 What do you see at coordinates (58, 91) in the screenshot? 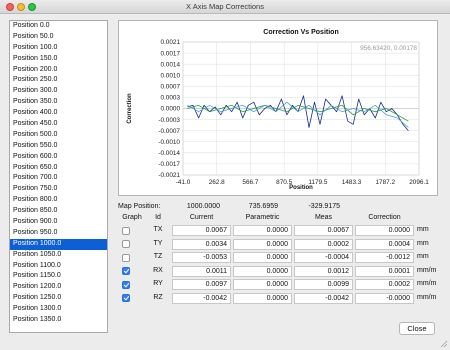
I see `position-list-item: Position 300.0` at bounding box center [58, 91].